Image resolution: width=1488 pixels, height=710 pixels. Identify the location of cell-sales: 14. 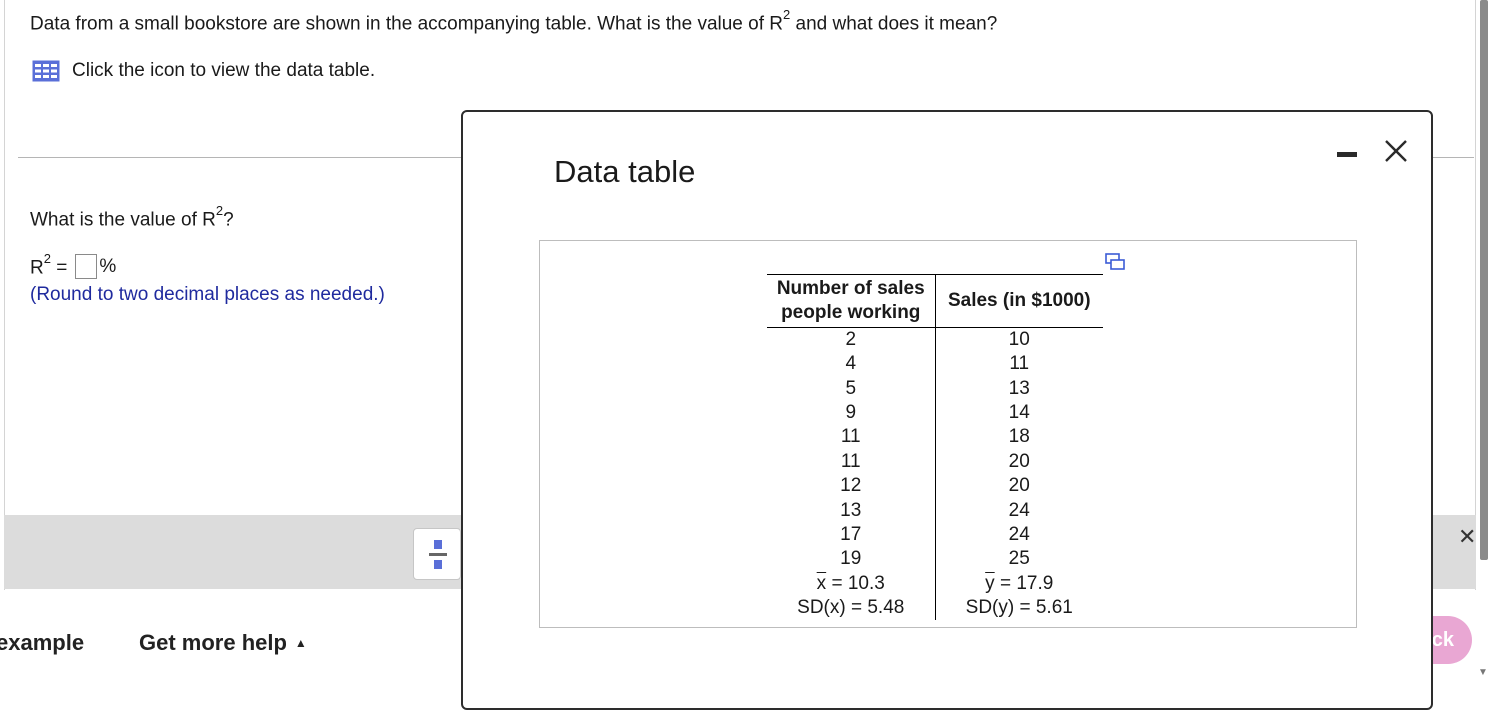
(1019, 412).